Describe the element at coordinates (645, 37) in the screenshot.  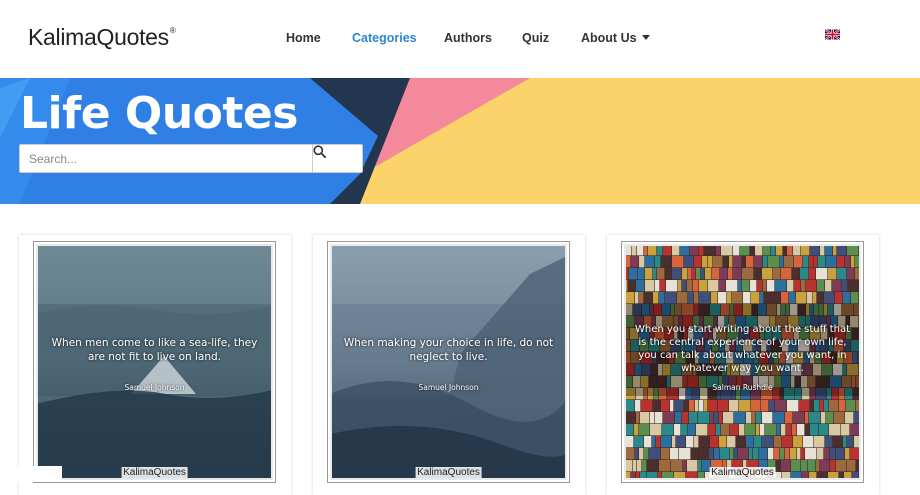
I see `caret-down-icon` at that location.